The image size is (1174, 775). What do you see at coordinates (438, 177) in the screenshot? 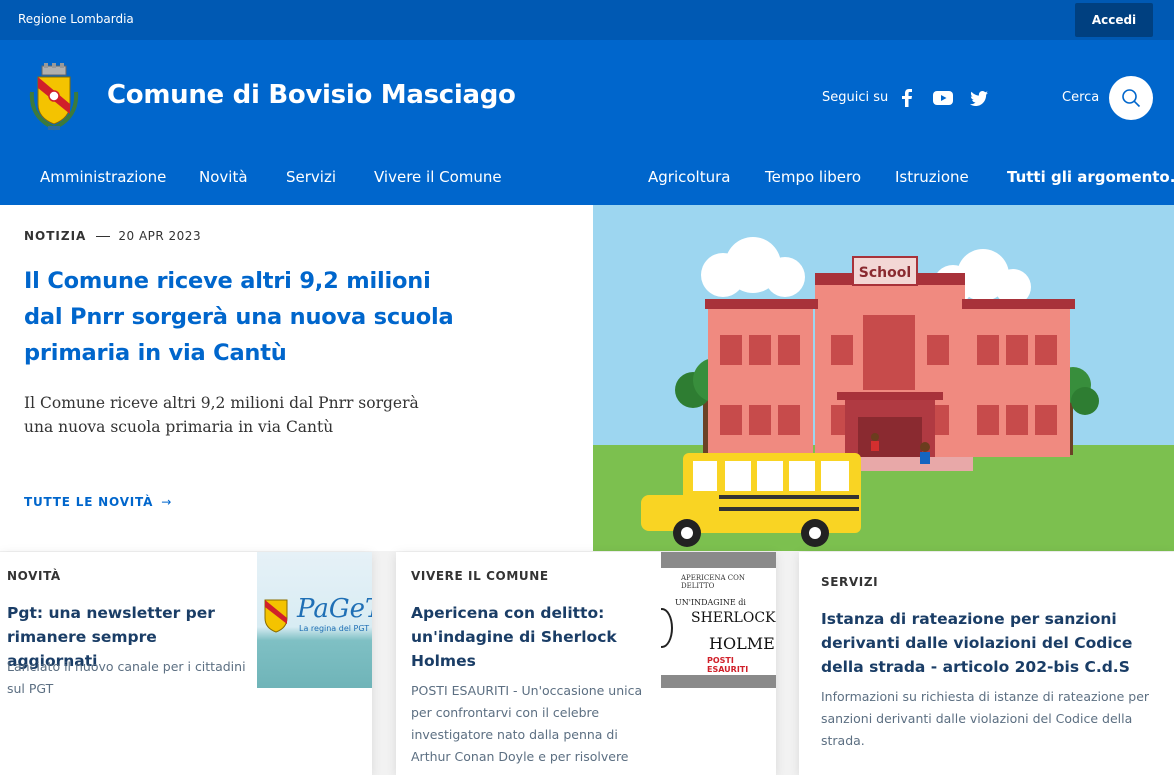
I see `nav-item-vivere-il-comune: Vivere il Comune` at bounding box center [438, 177].